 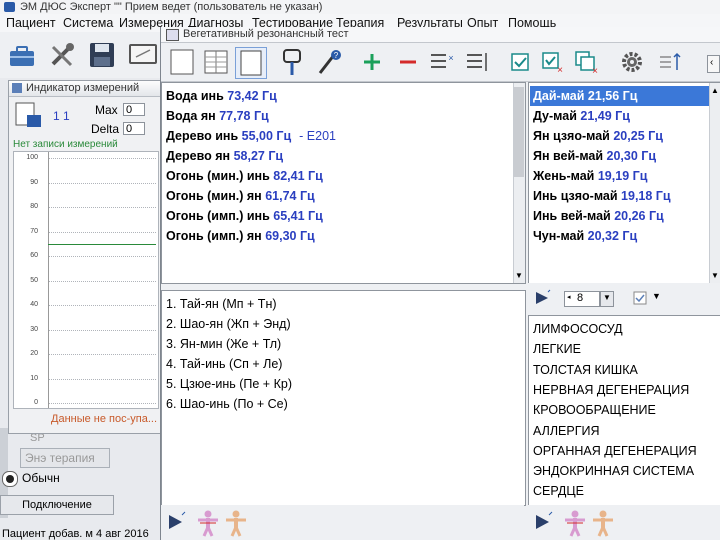 I want to click on check-remove-button: ×, so click(x=552, y=62).